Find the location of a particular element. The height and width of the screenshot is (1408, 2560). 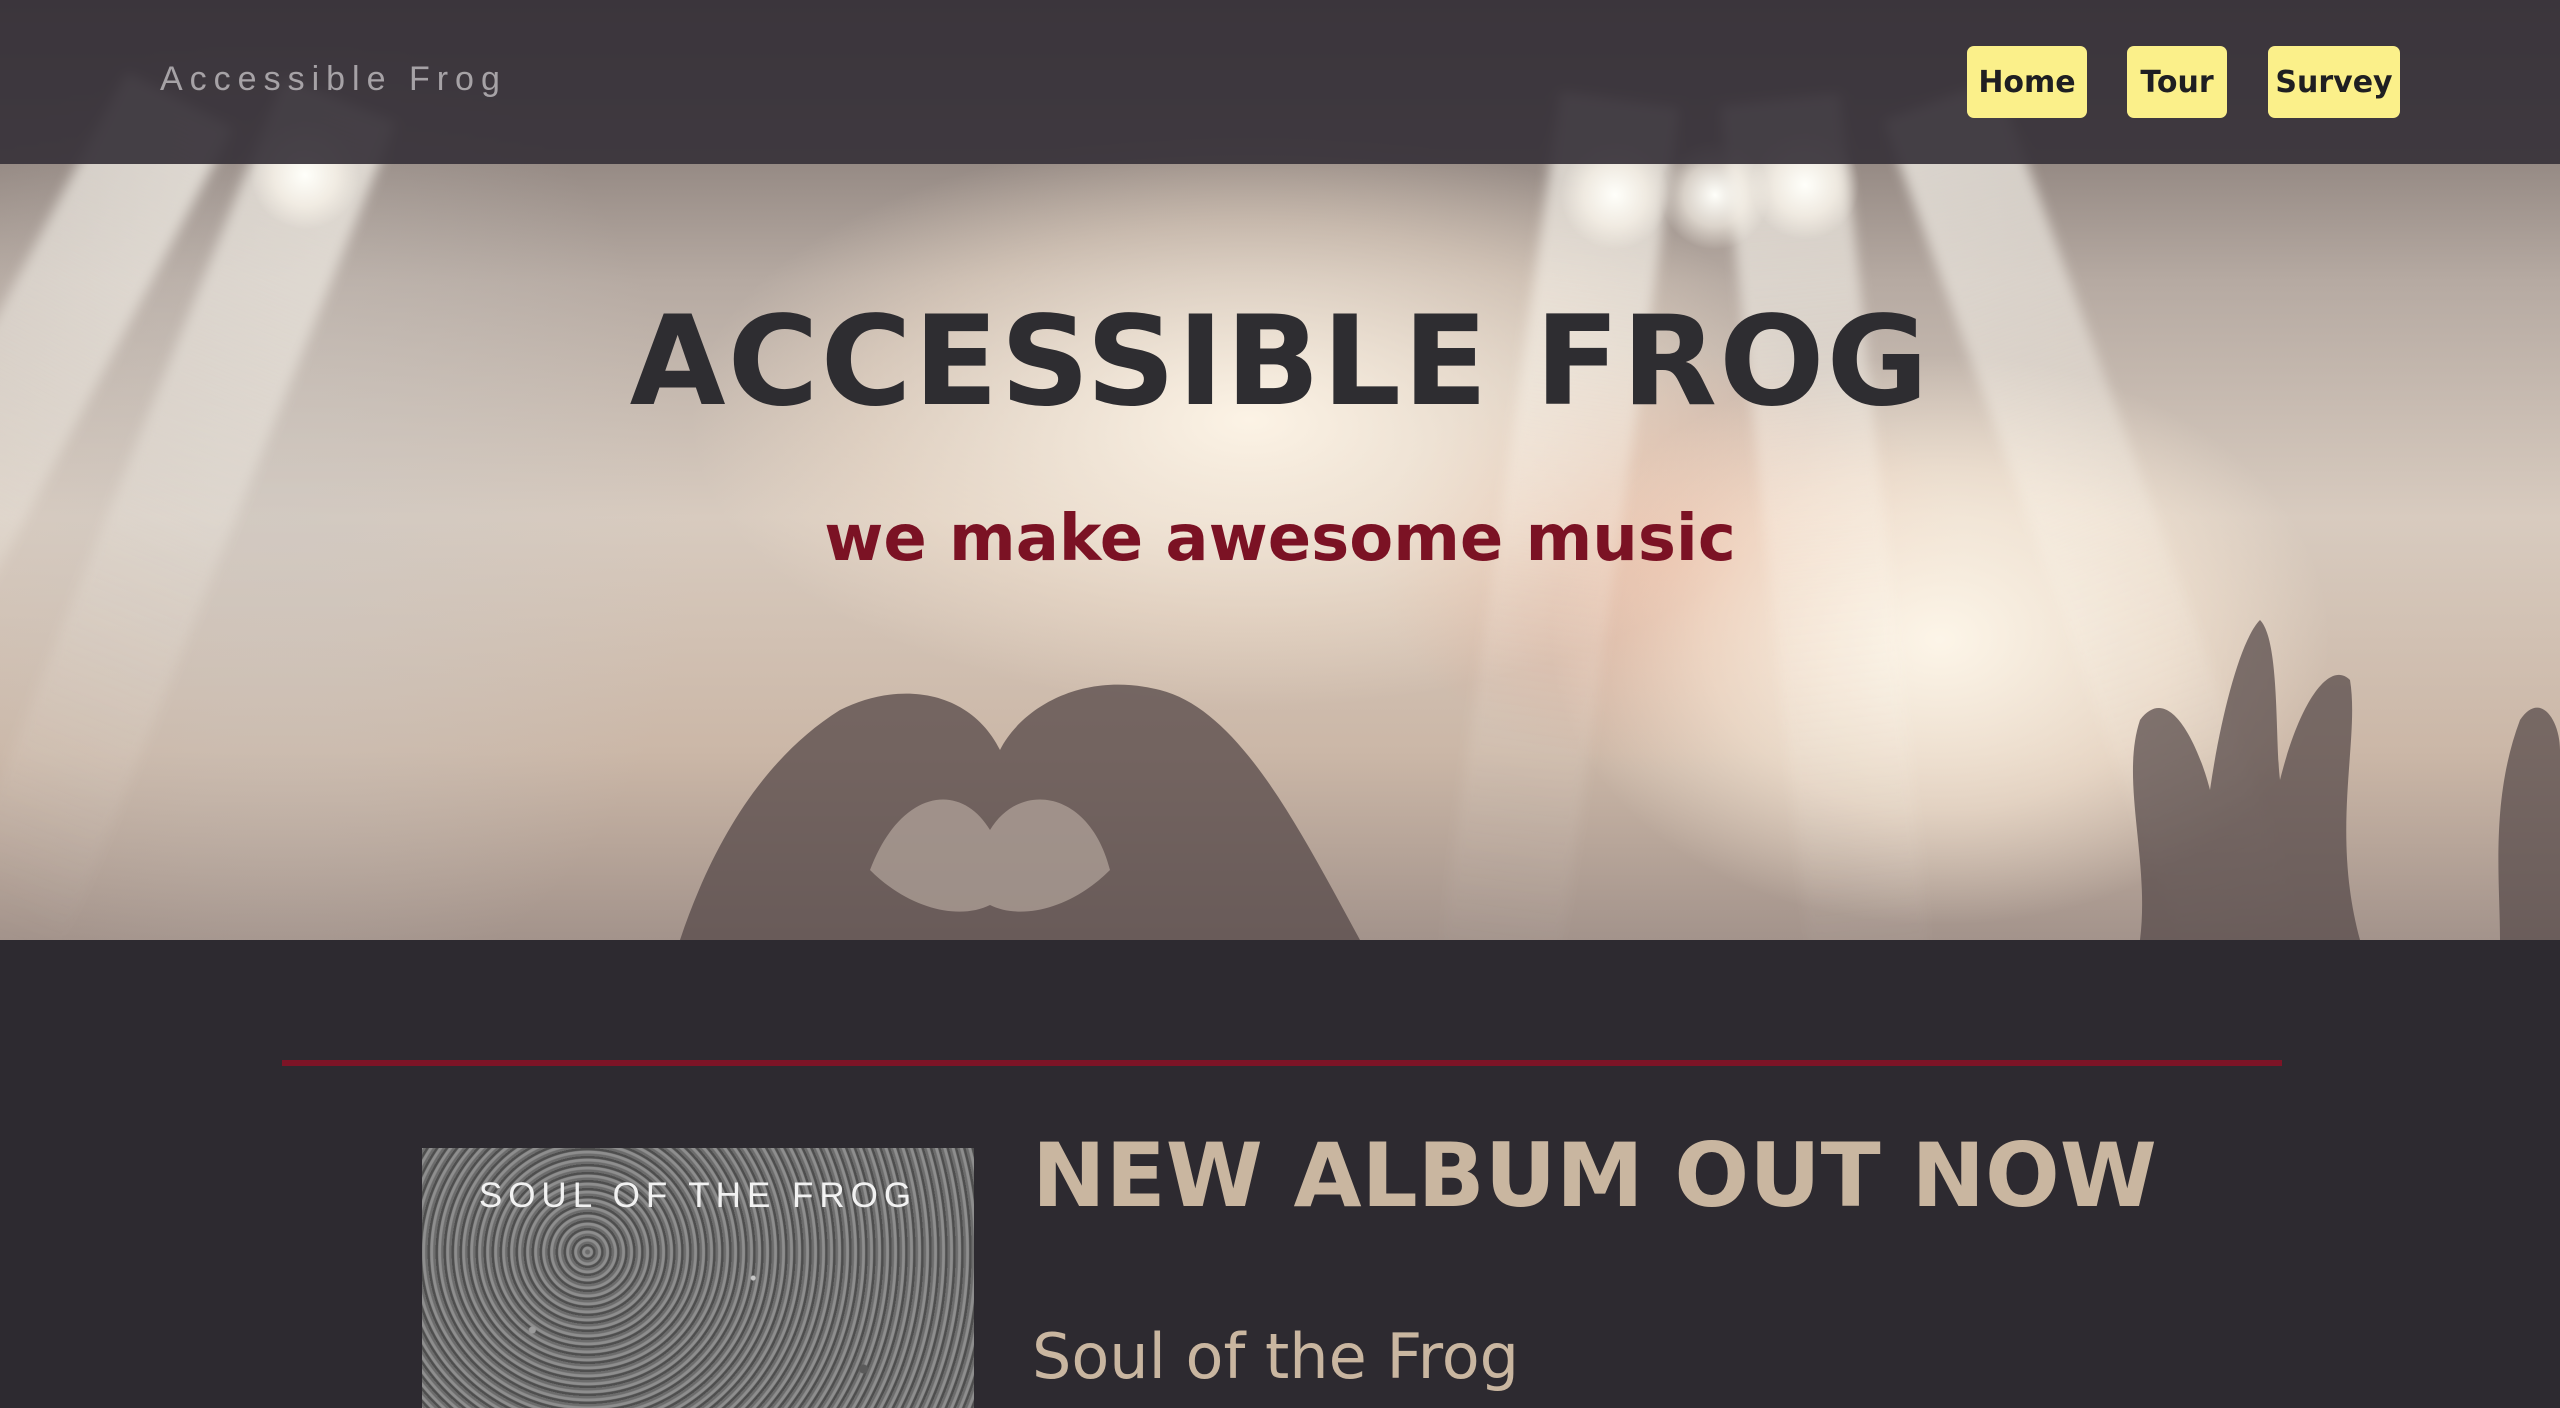

hero-subtitle: we make awesome music is located at coordinates (1280, 539).